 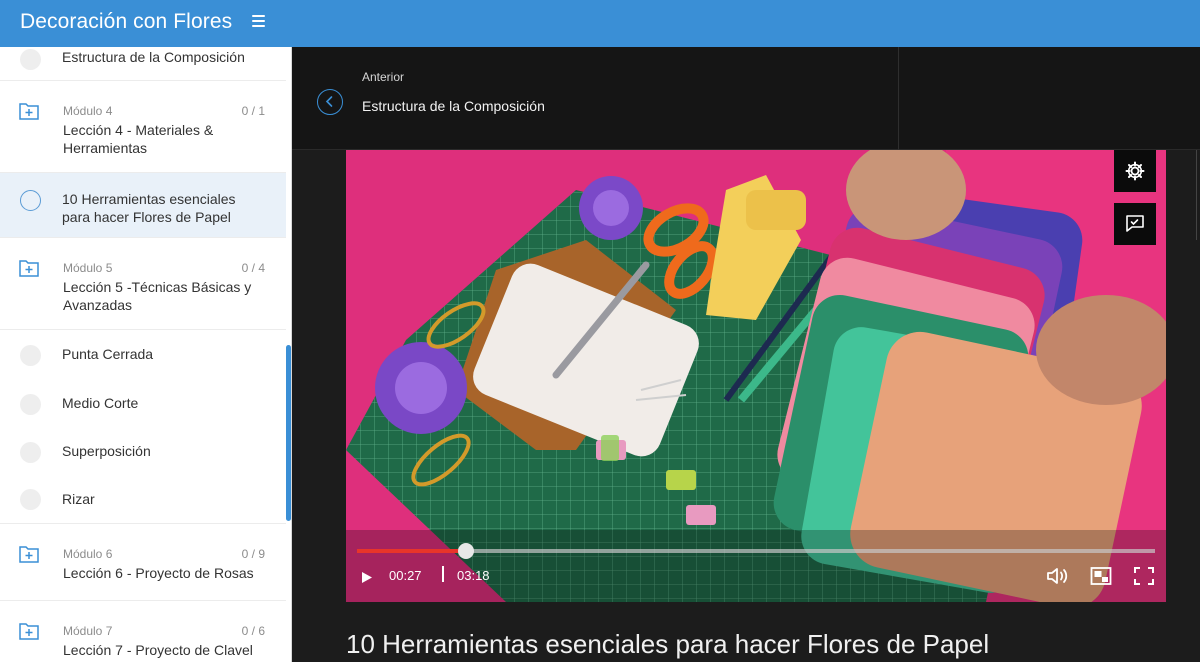 What do you see at coordinates (100, 403) in the screenshot?
I see `lesson-label: Medio Corte` at bounding box center [100, 403].